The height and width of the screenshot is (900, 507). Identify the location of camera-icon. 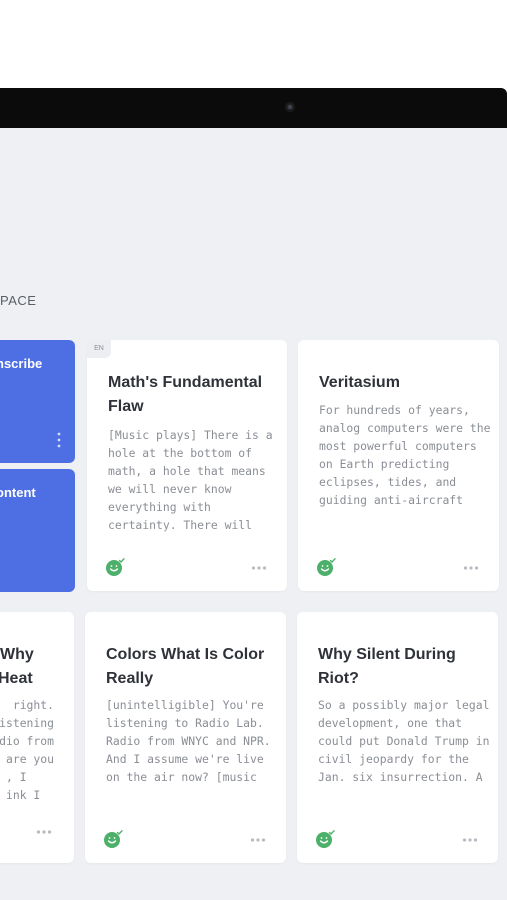
(290, 107).